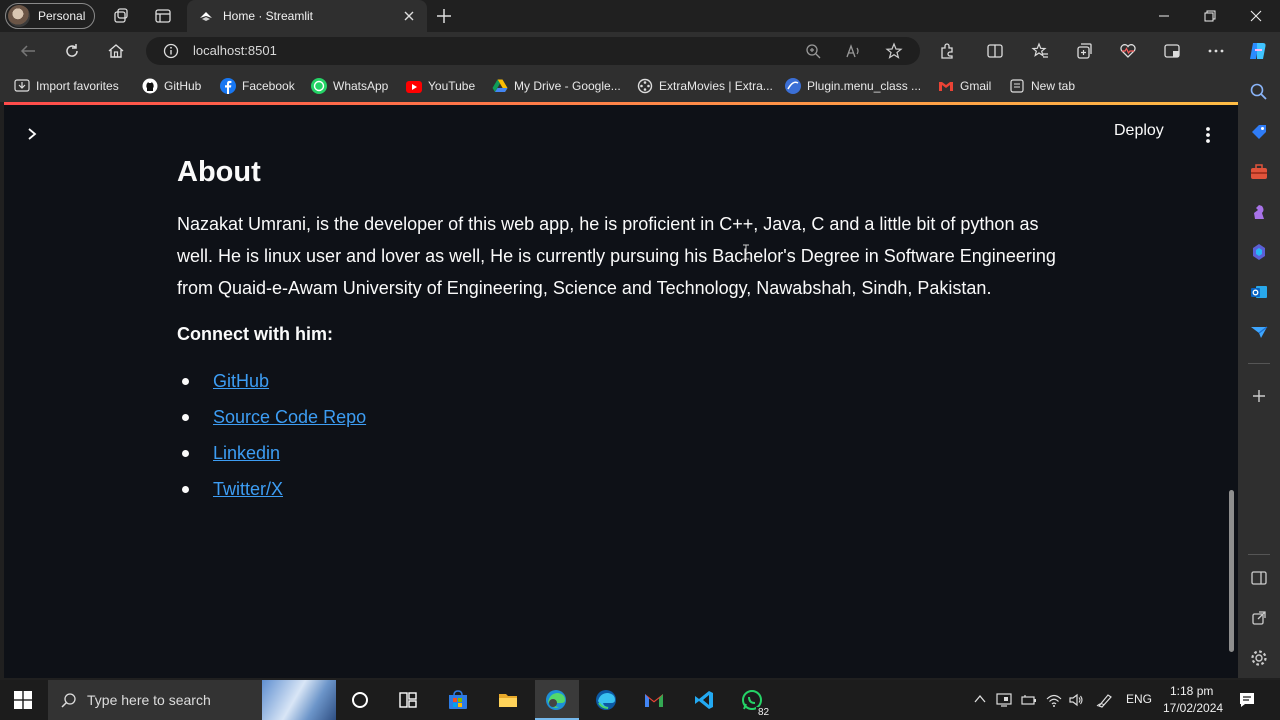 The width and height of the screenshot is (1280, 720). Describe the element at coordinates (235, 50) in the screenshot. I see `url-text: localhost:8501` at that location.